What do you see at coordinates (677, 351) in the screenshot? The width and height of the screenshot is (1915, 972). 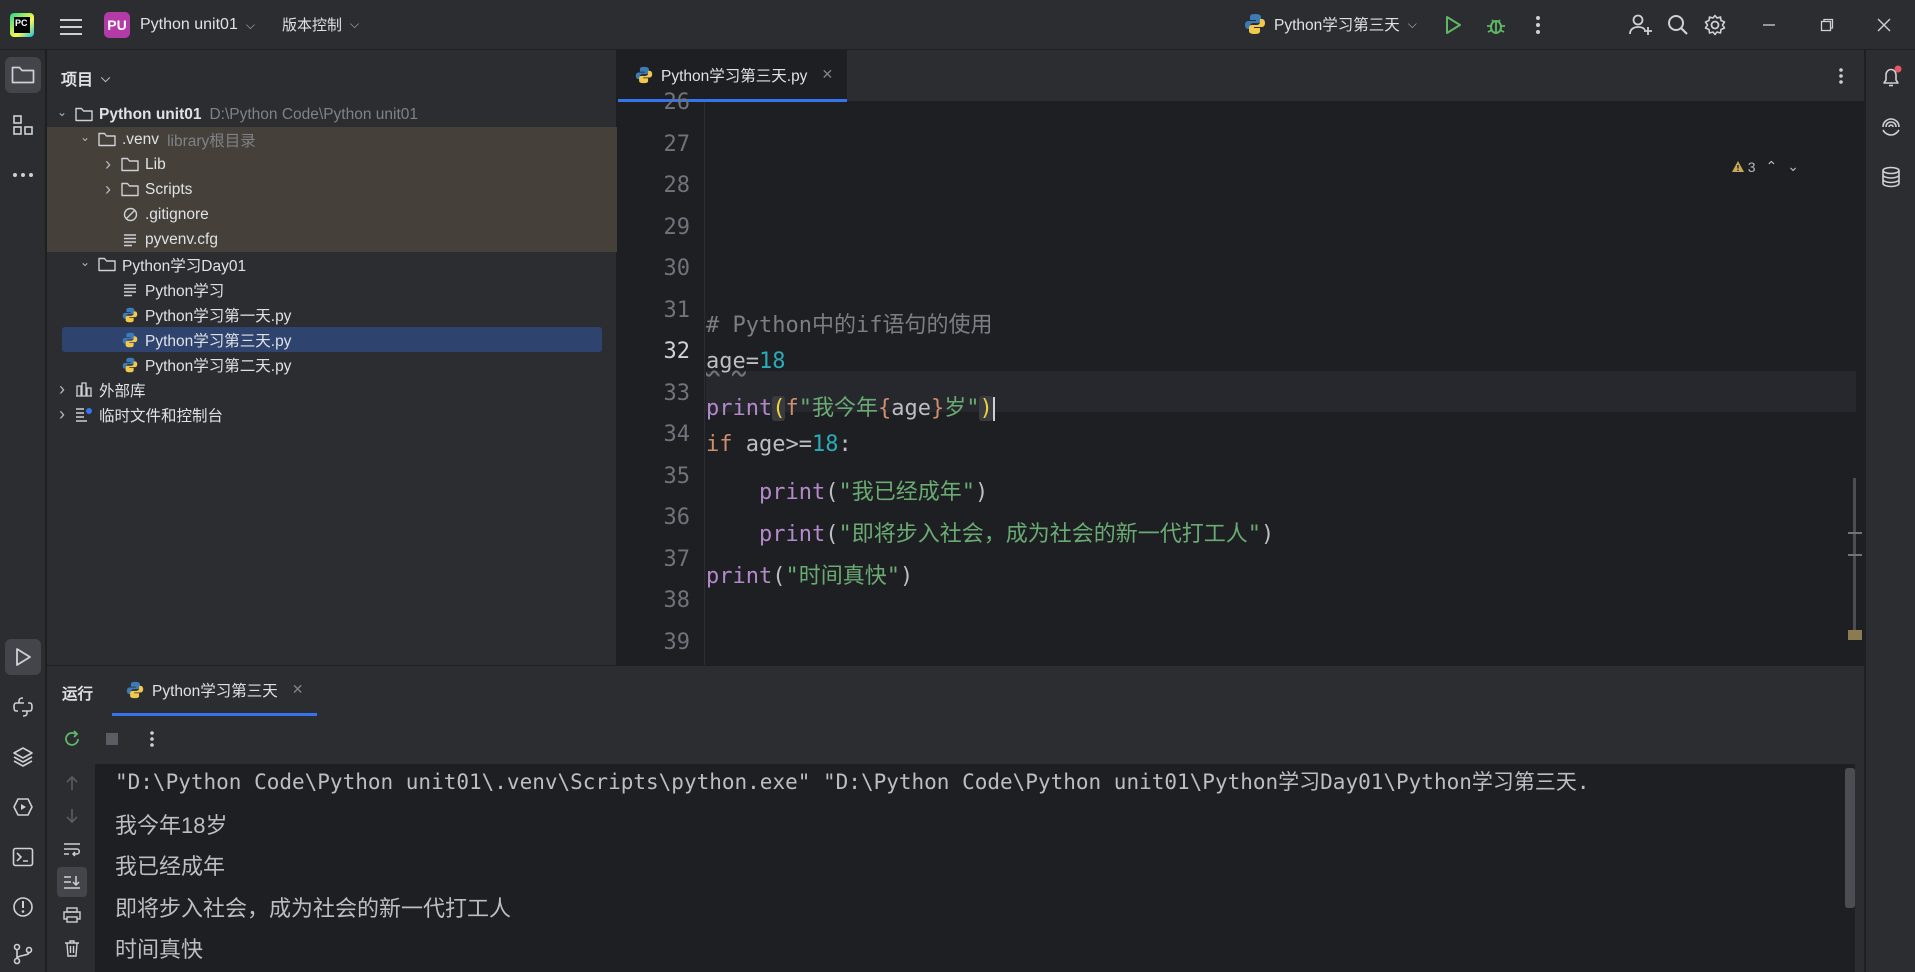 I see `line-number: 32` at bounding box center [677, 351].